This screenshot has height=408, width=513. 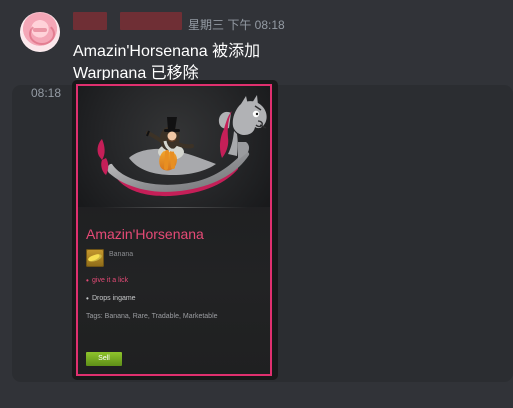 I want to click on item-artwork, so click(x=174, y=146).